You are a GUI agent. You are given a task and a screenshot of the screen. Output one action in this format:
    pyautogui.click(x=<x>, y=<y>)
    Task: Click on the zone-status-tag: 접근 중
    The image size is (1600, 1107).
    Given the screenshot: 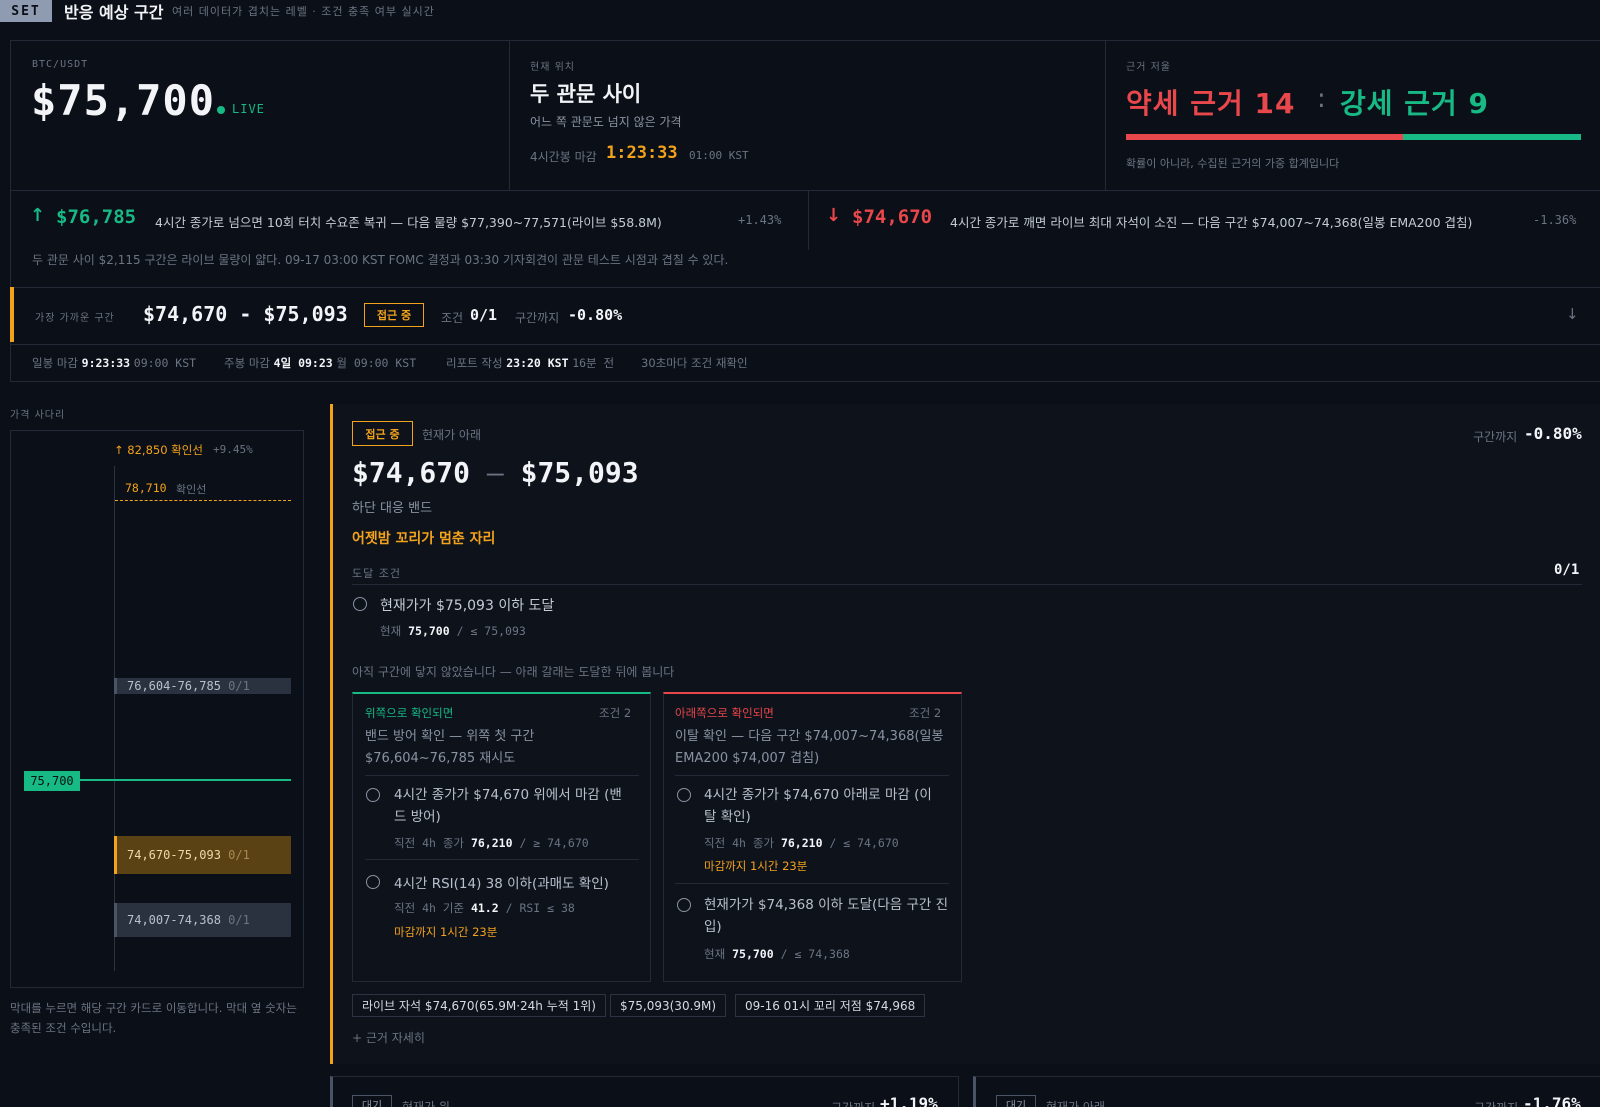 What is the action you would take?
    pyautogui.click(x=382, y=433)
    